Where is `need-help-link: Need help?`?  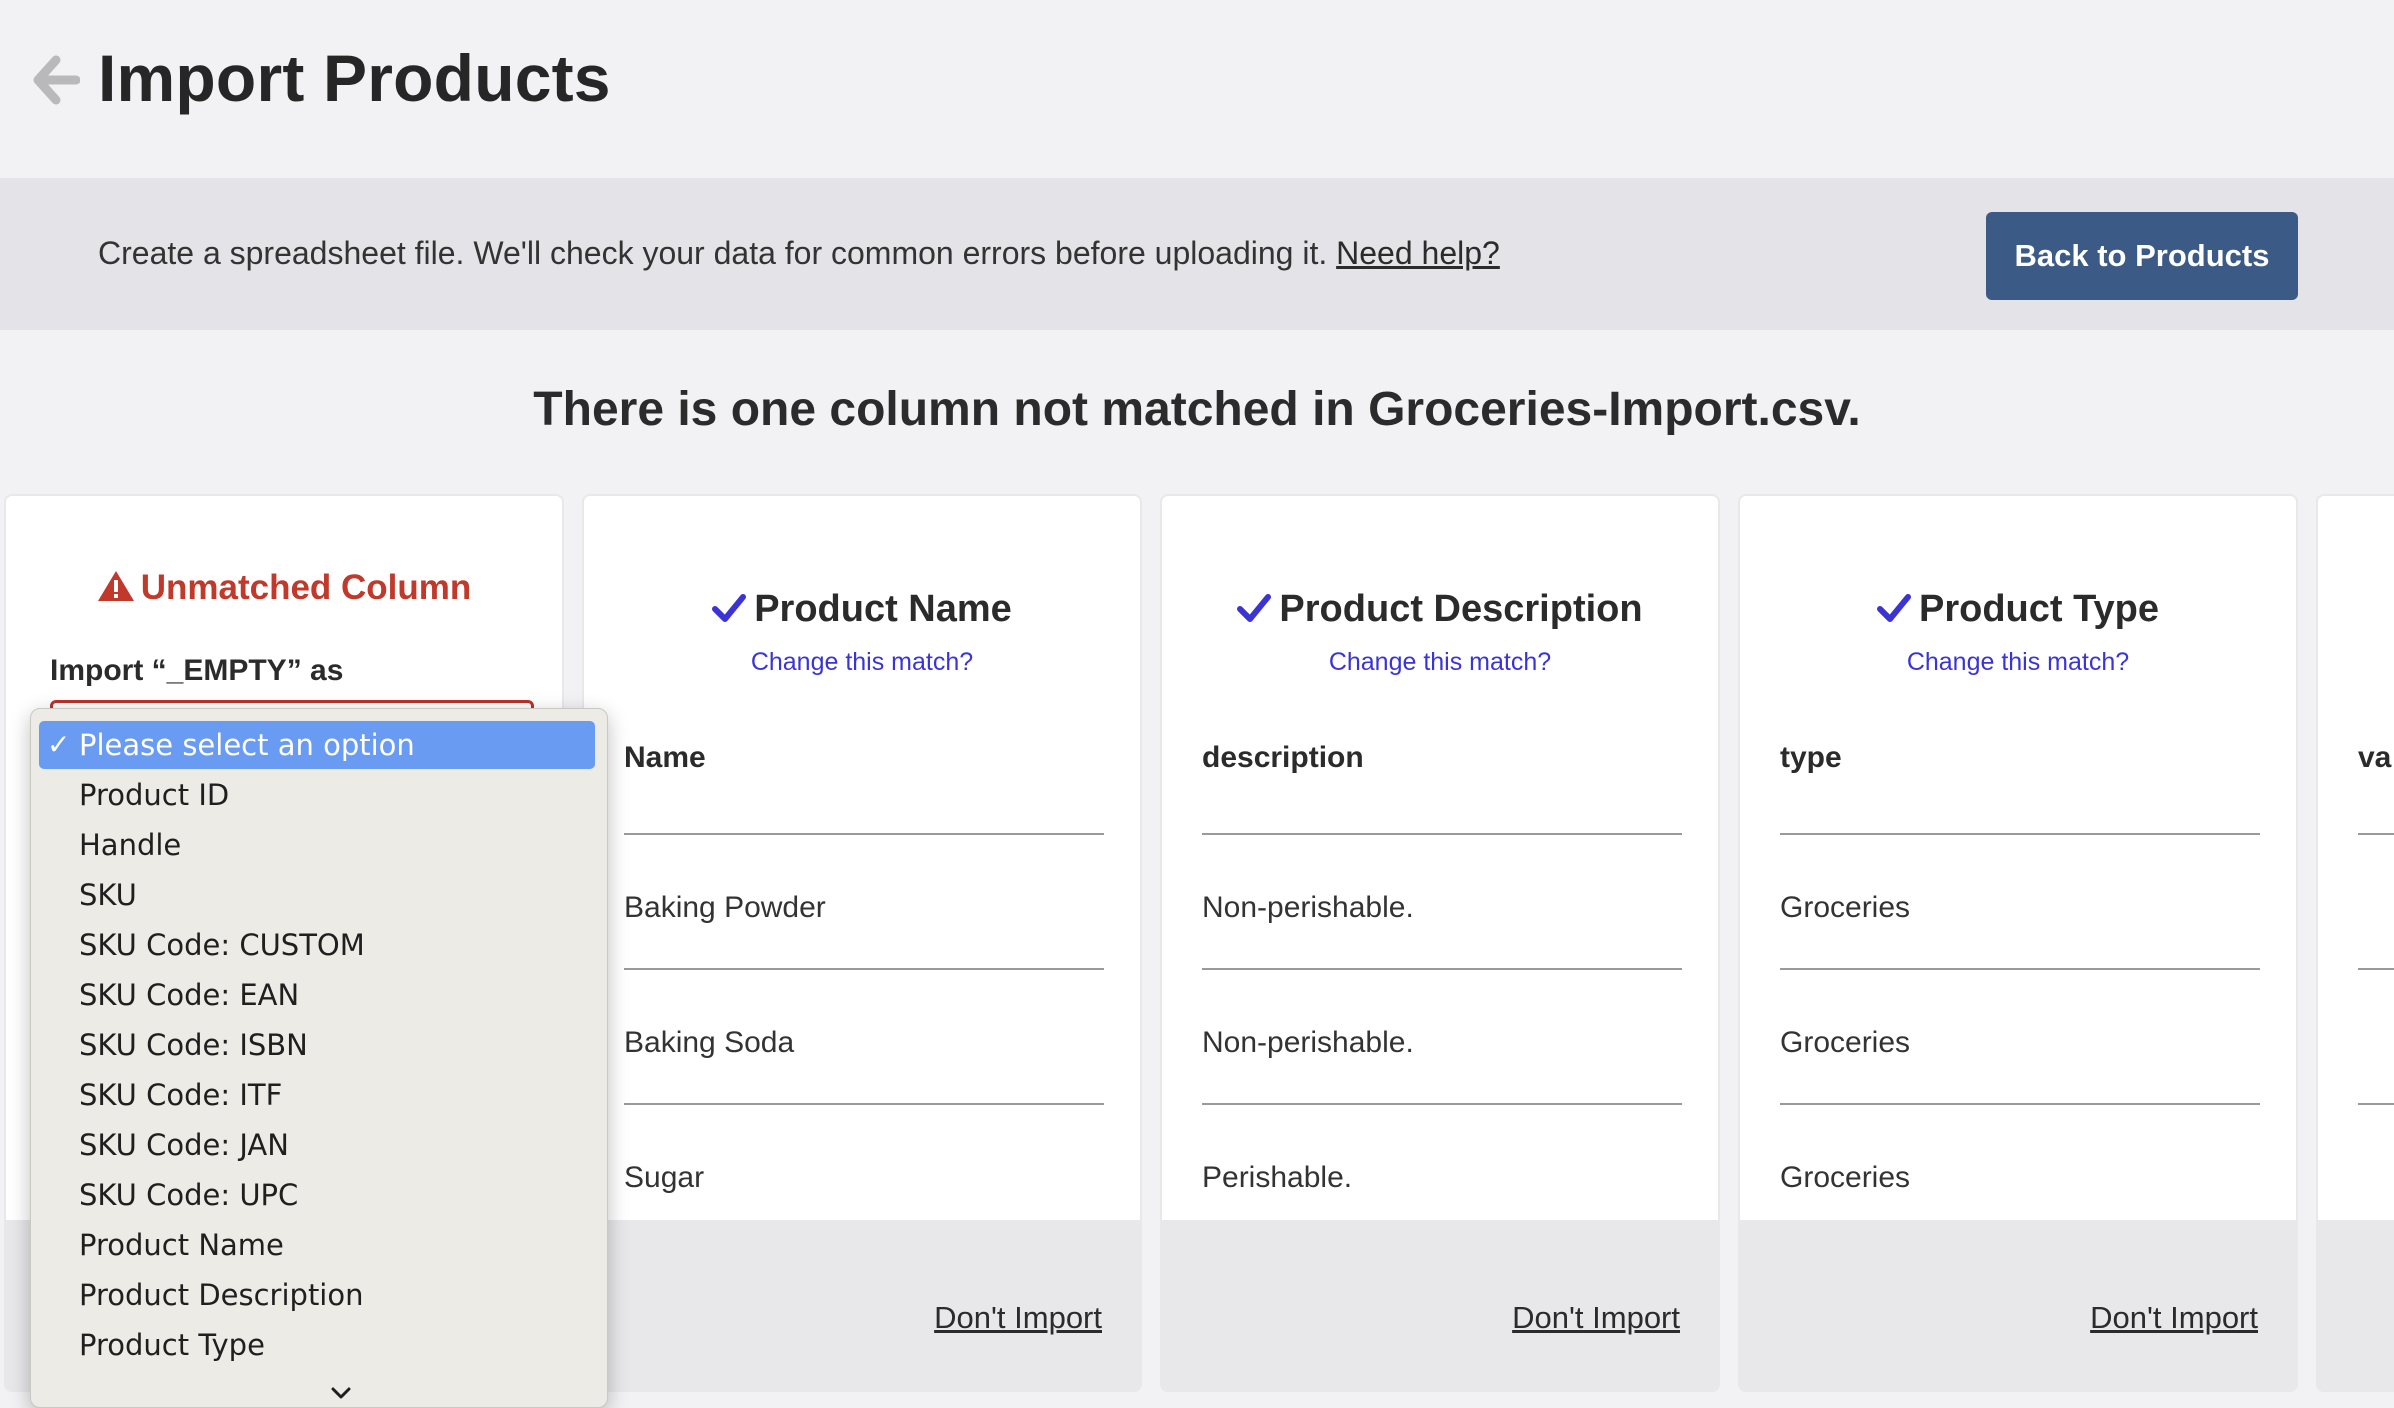 need-help-link: Need help? is located at coordinates (1418, 253).